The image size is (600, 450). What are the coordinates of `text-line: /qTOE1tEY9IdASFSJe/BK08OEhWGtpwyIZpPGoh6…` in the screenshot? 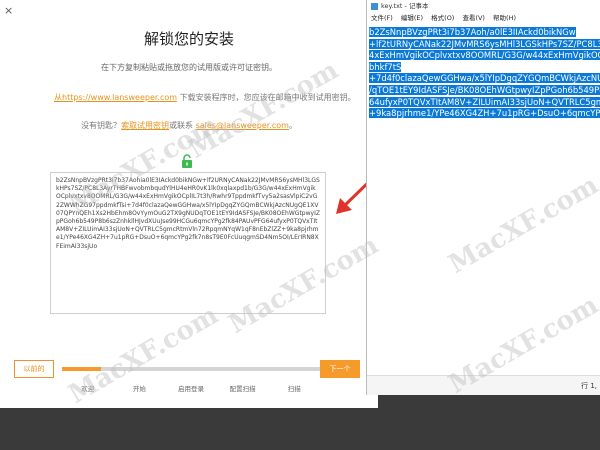 It's located at (484, 90).